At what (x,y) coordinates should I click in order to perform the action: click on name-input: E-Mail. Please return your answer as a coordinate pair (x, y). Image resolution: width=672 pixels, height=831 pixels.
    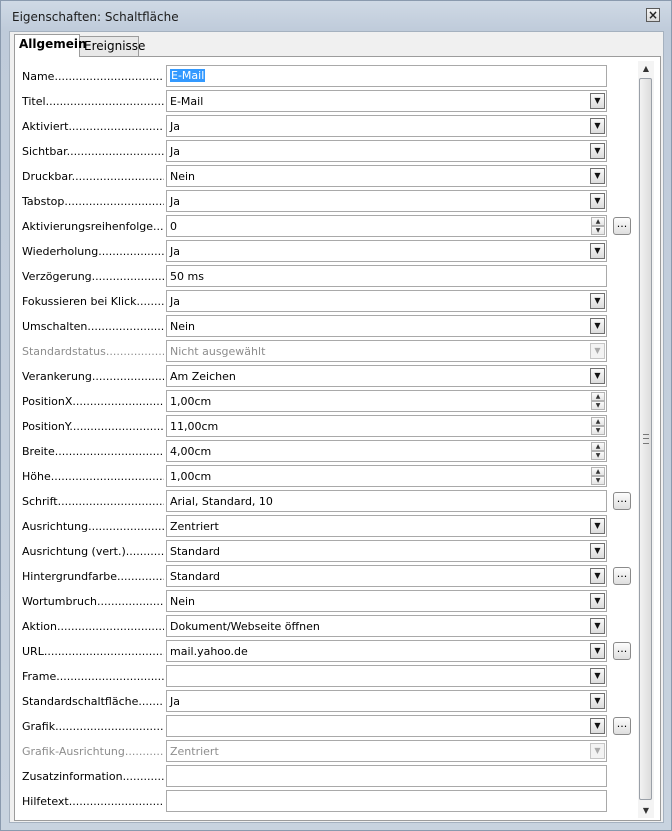
    Looking at the image, I should click on (386, 76).